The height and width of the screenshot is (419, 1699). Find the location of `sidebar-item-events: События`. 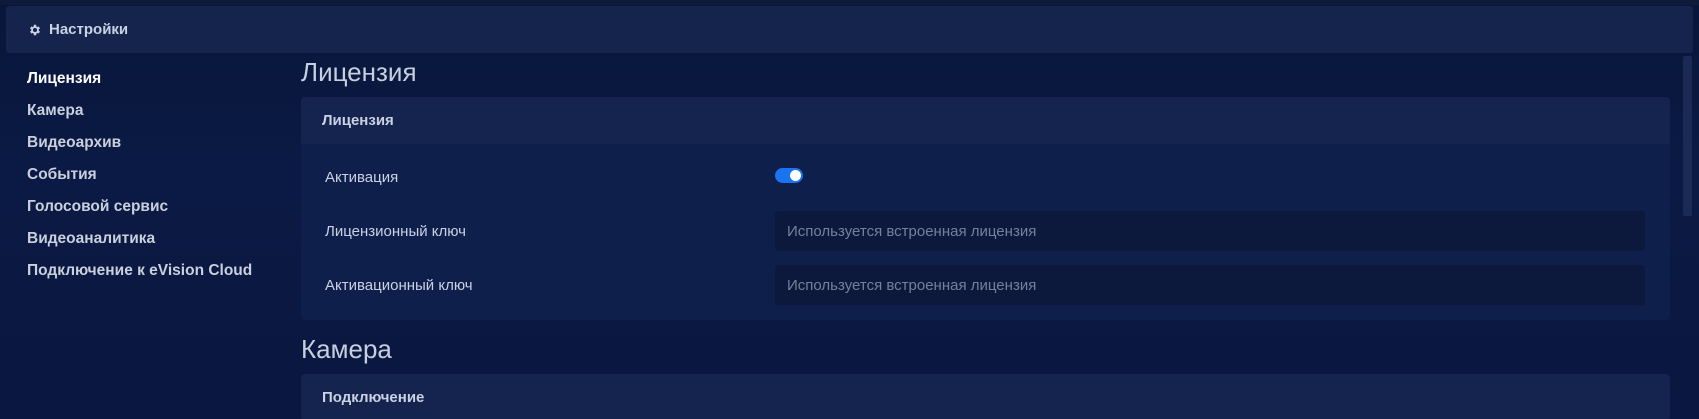

sidebar-item-events: События is located at coordinates (157, 178).